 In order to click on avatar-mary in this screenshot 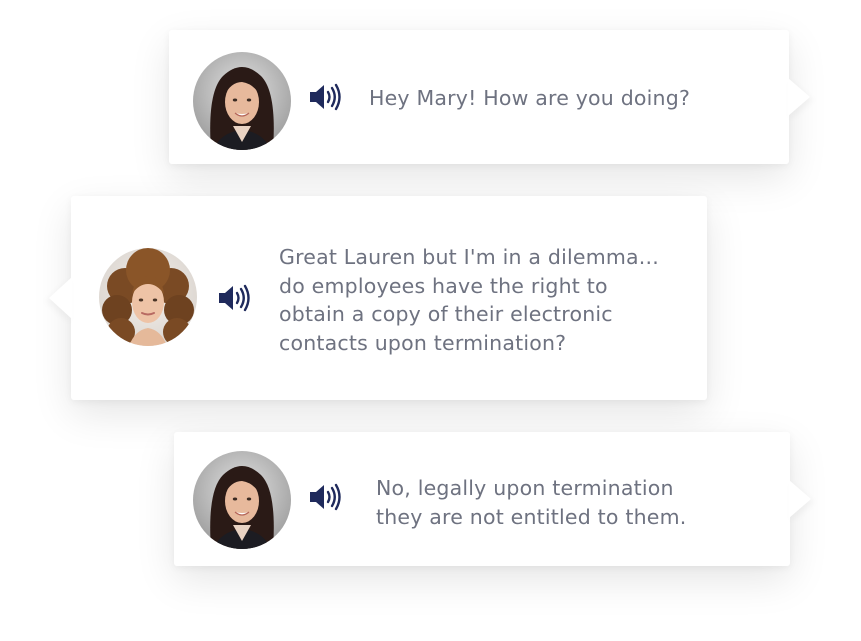, I will do `click(148, 297)`.